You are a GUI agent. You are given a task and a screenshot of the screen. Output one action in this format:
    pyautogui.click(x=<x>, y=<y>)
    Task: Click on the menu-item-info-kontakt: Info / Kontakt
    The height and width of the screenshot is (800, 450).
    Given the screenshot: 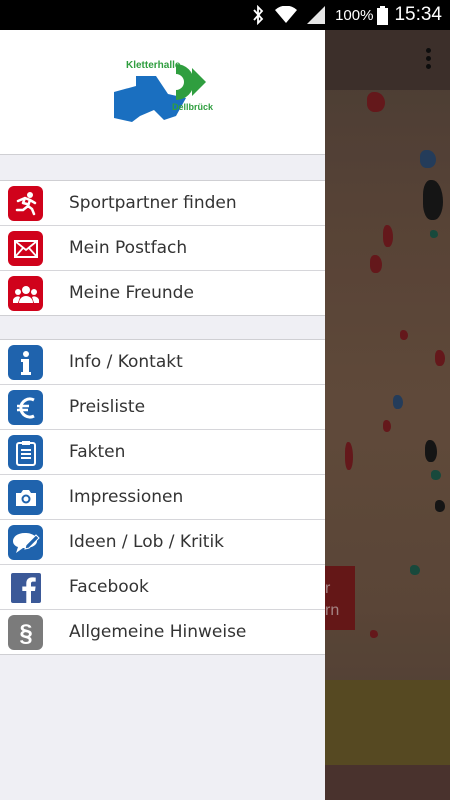 What is the action you would take?
    pyautogui.click(x=162, y=362)
    